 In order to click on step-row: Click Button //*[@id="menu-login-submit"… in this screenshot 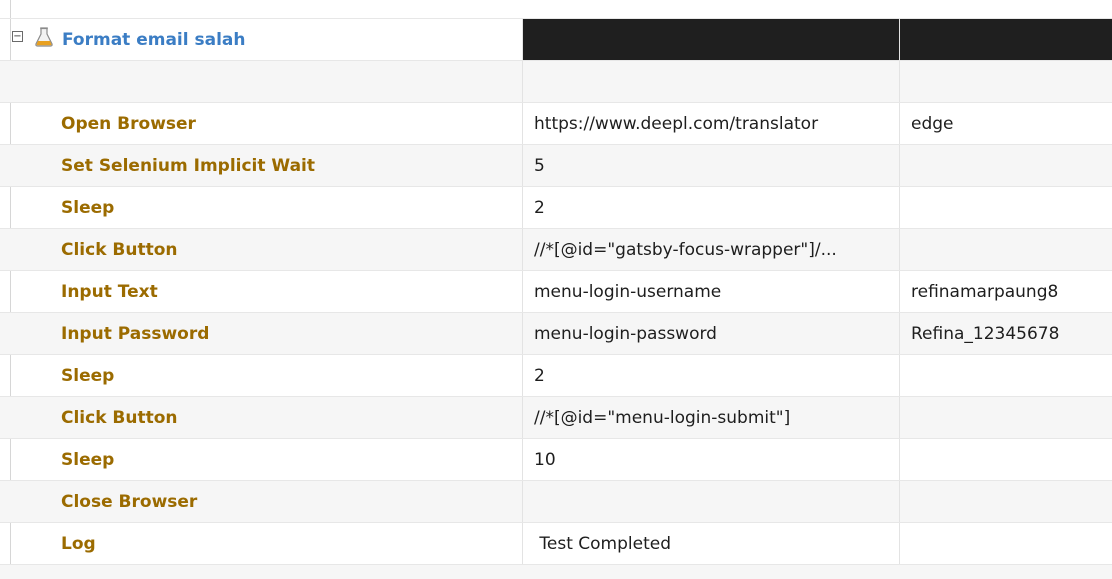, I will do `click(556, 417)`.